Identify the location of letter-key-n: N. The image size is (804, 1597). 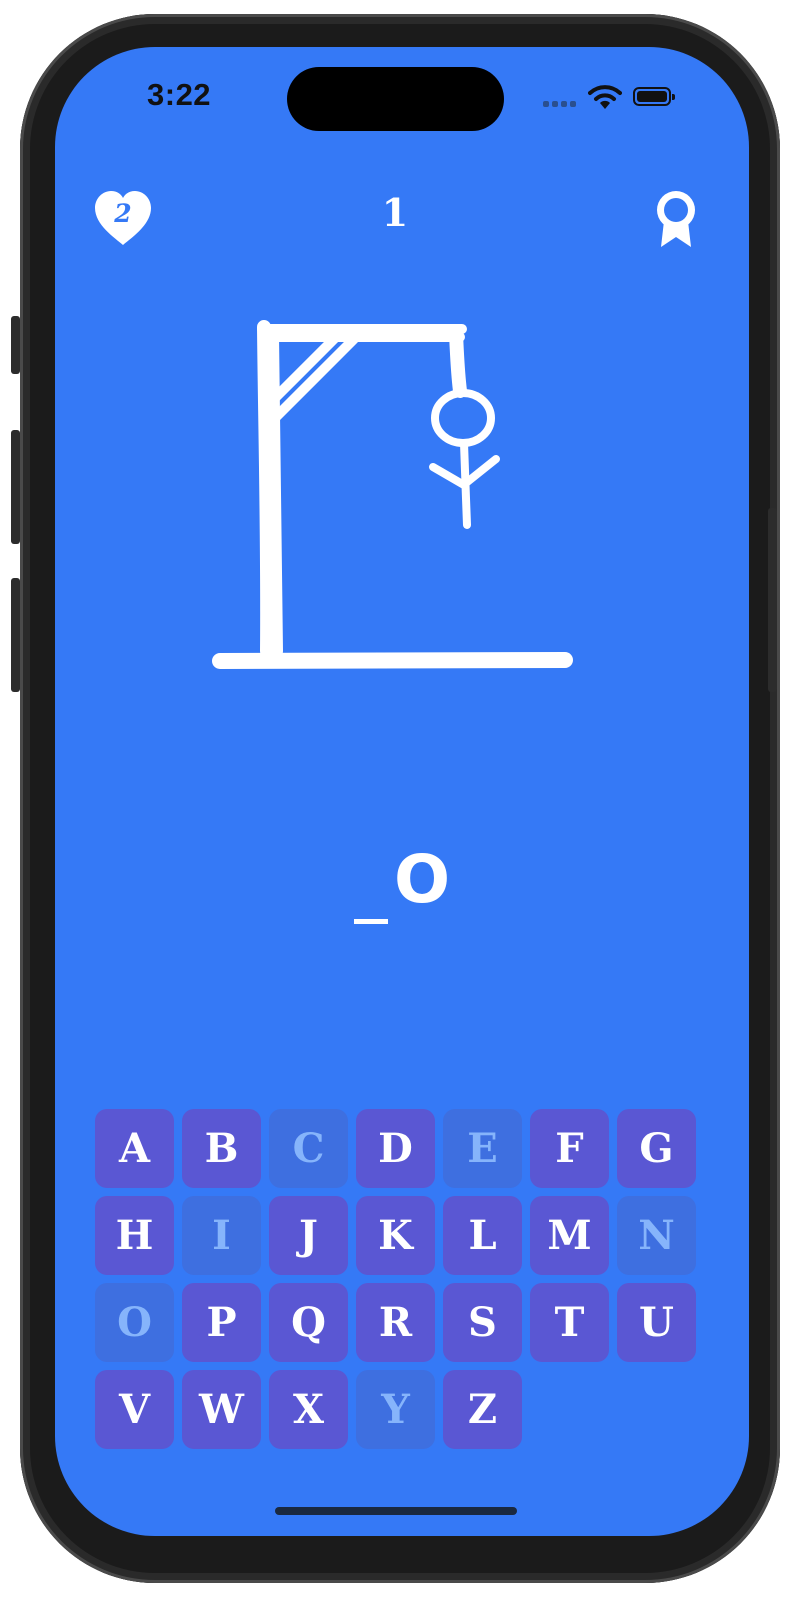
(656, 1235).